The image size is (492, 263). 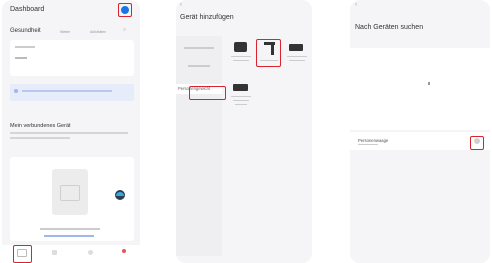 What do you see at coordinates (420, 89) in the screenshot?
I see `search-area` at bounding box center [420, 89].